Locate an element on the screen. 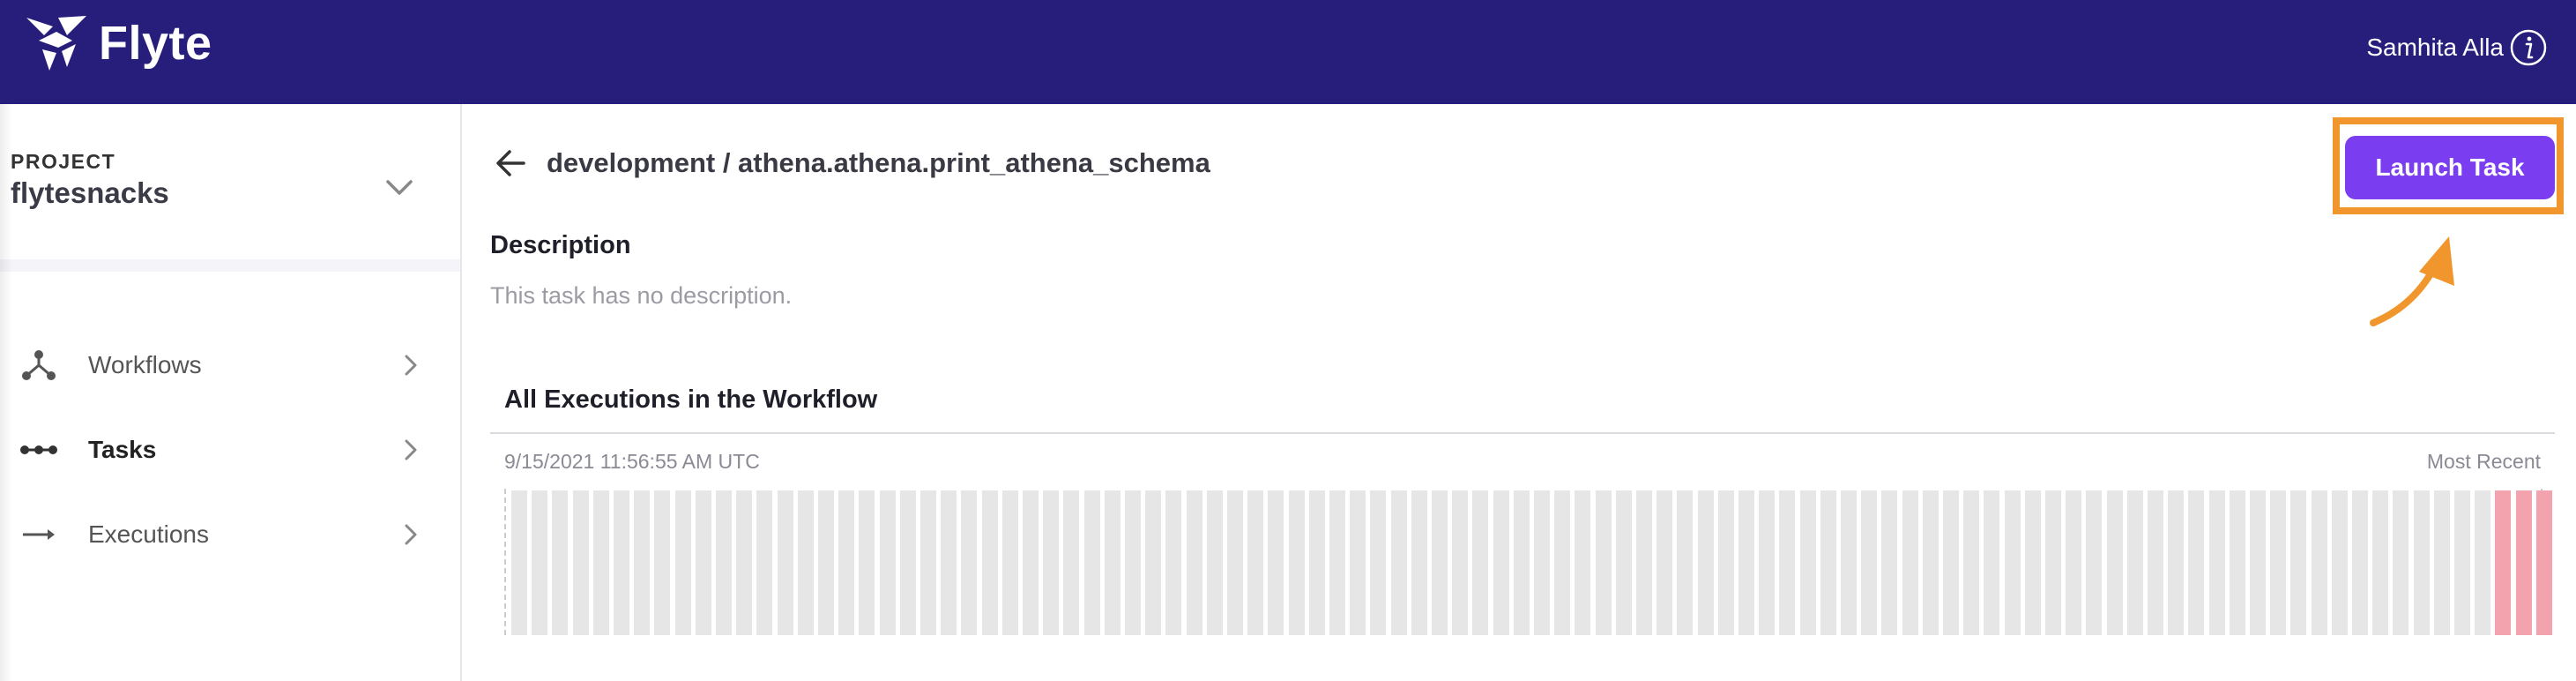  user-name: Samhita Alla is located at coordinates (2435, 47).